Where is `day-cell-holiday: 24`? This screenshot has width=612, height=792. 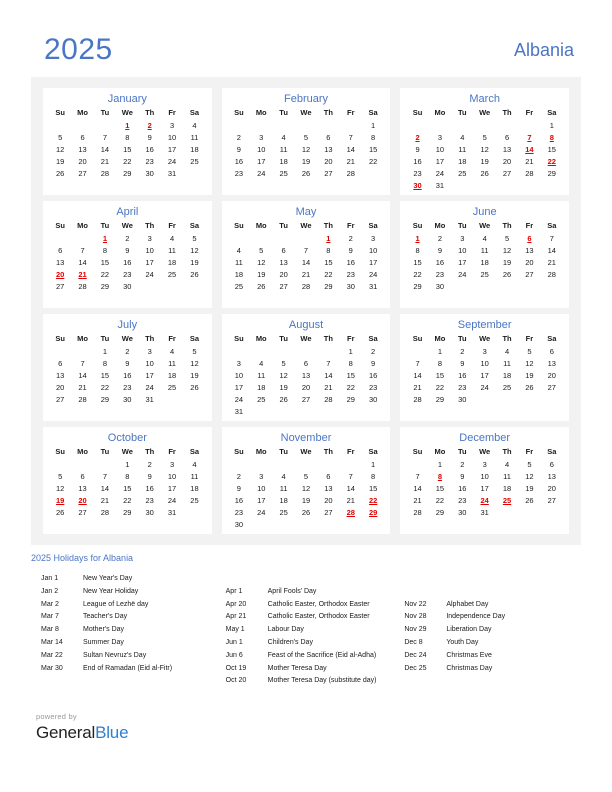 day-cell-holiday: 24 is located at coordinates (484, 500).